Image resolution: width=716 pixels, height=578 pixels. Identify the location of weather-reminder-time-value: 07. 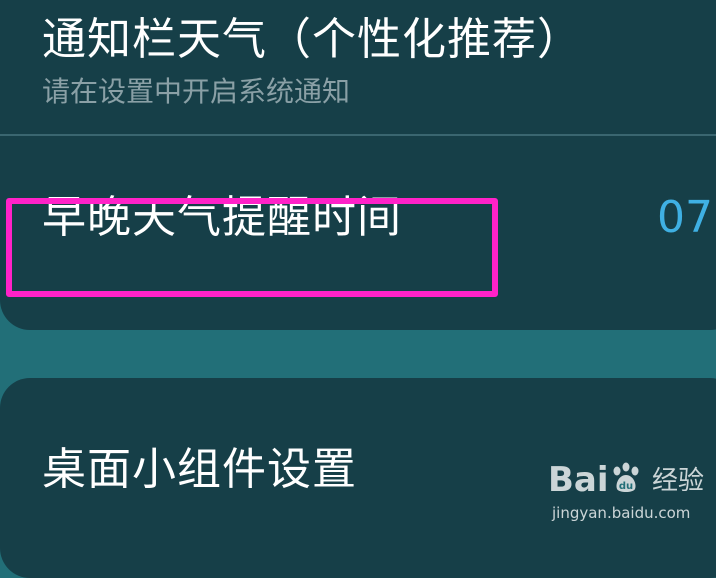
(685, 217).